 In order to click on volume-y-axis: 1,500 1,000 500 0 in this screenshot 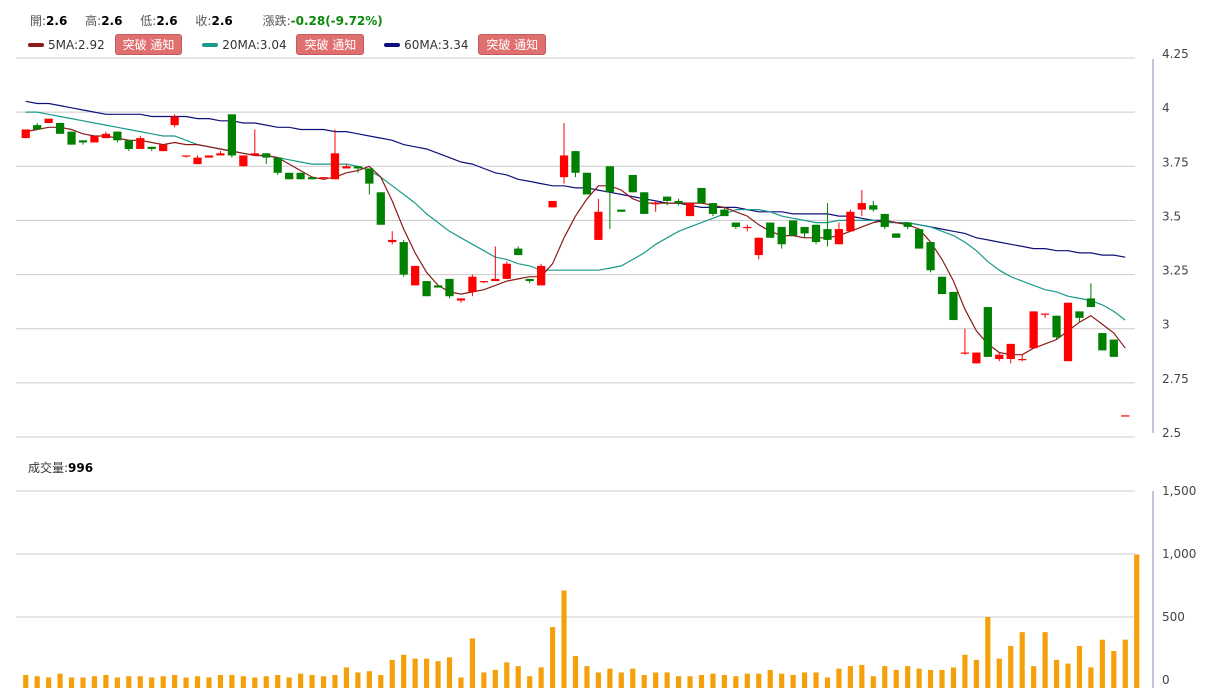, I will do `click(1174, 586)`.